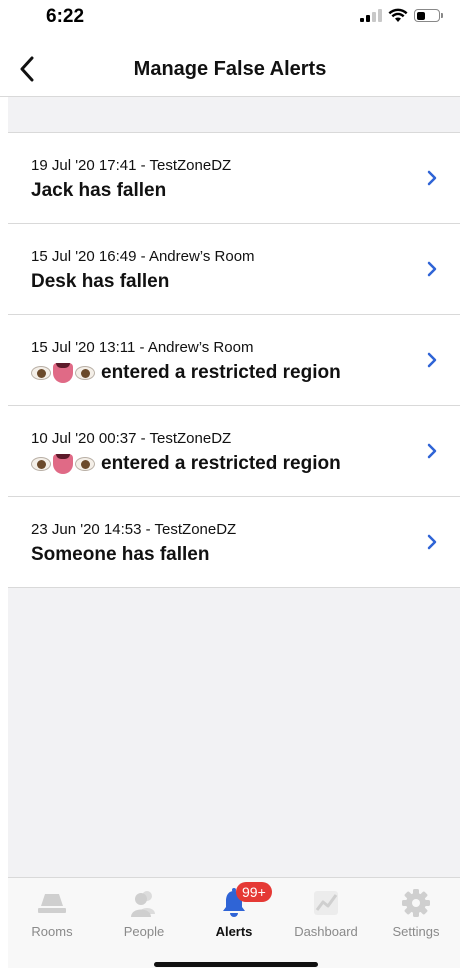 The image size is (460, 968). Describe the element at coordinates (398, 15) in the screenshot. I see `wifi-icon` at that location.